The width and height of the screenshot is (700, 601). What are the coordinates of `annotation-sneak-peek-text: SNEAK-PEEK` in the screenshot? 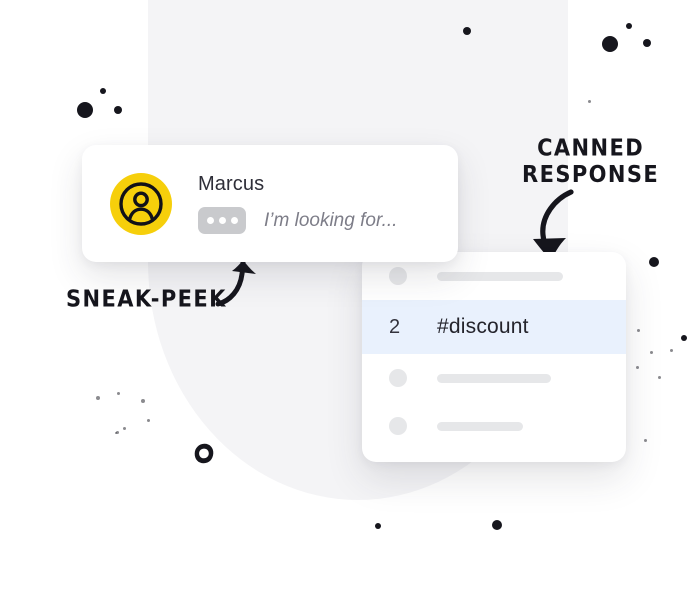 It's located at (146, 299).